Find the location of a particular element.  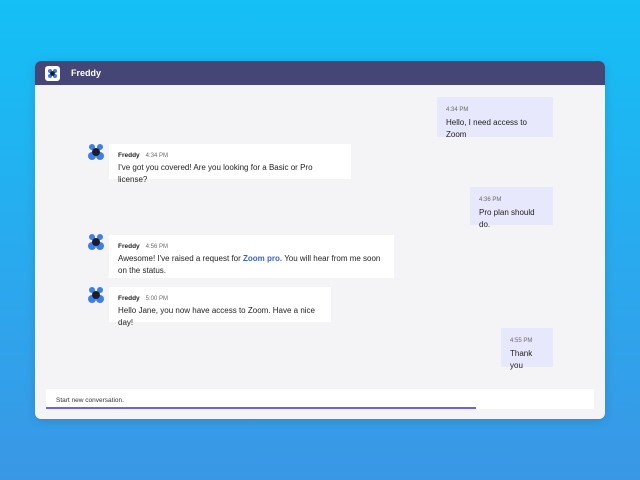

freddy-logo-icon is located at coordinates (52, 73).